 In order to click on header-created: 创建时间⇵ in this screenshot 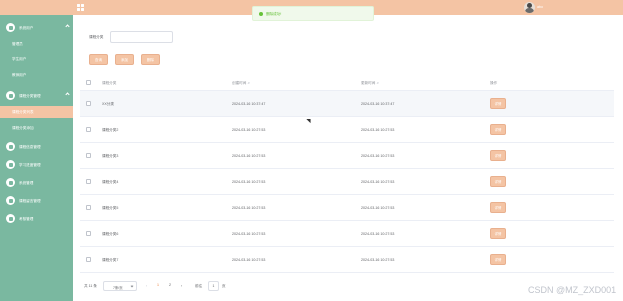, I will do `click(241, 83)`.